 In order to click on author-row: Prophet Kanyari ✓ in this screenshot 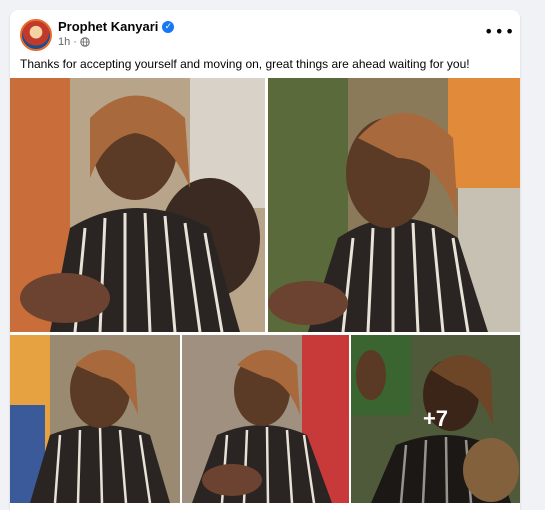, I will do `click(116, 26)`.